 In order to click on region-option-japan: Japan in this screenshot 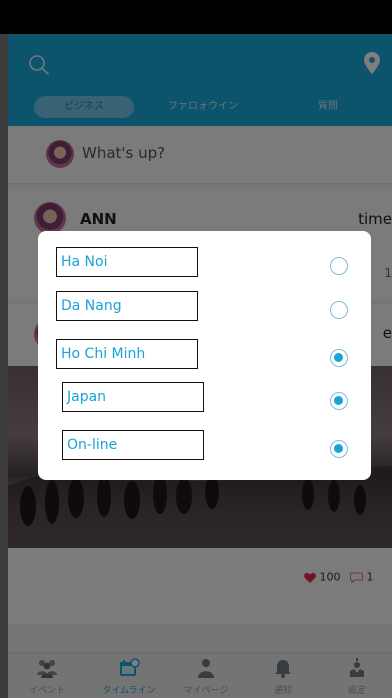, I will do `click(204, 400)`.